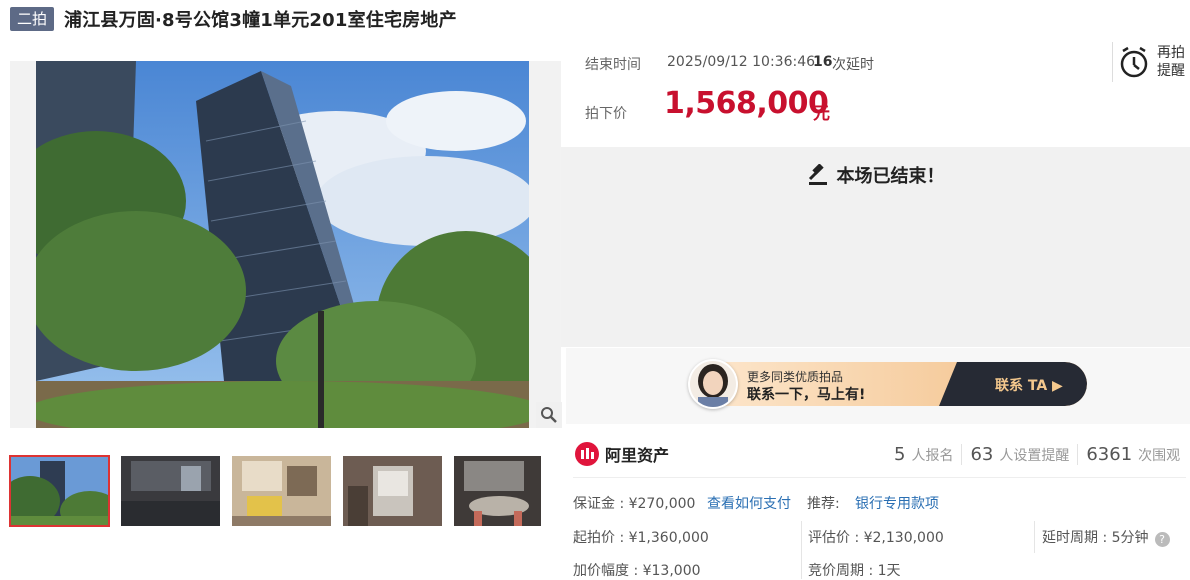  Describe the element at coordinates (932, 455) in the screenshot. I see `stat-signups-label: 人报名` at that location.